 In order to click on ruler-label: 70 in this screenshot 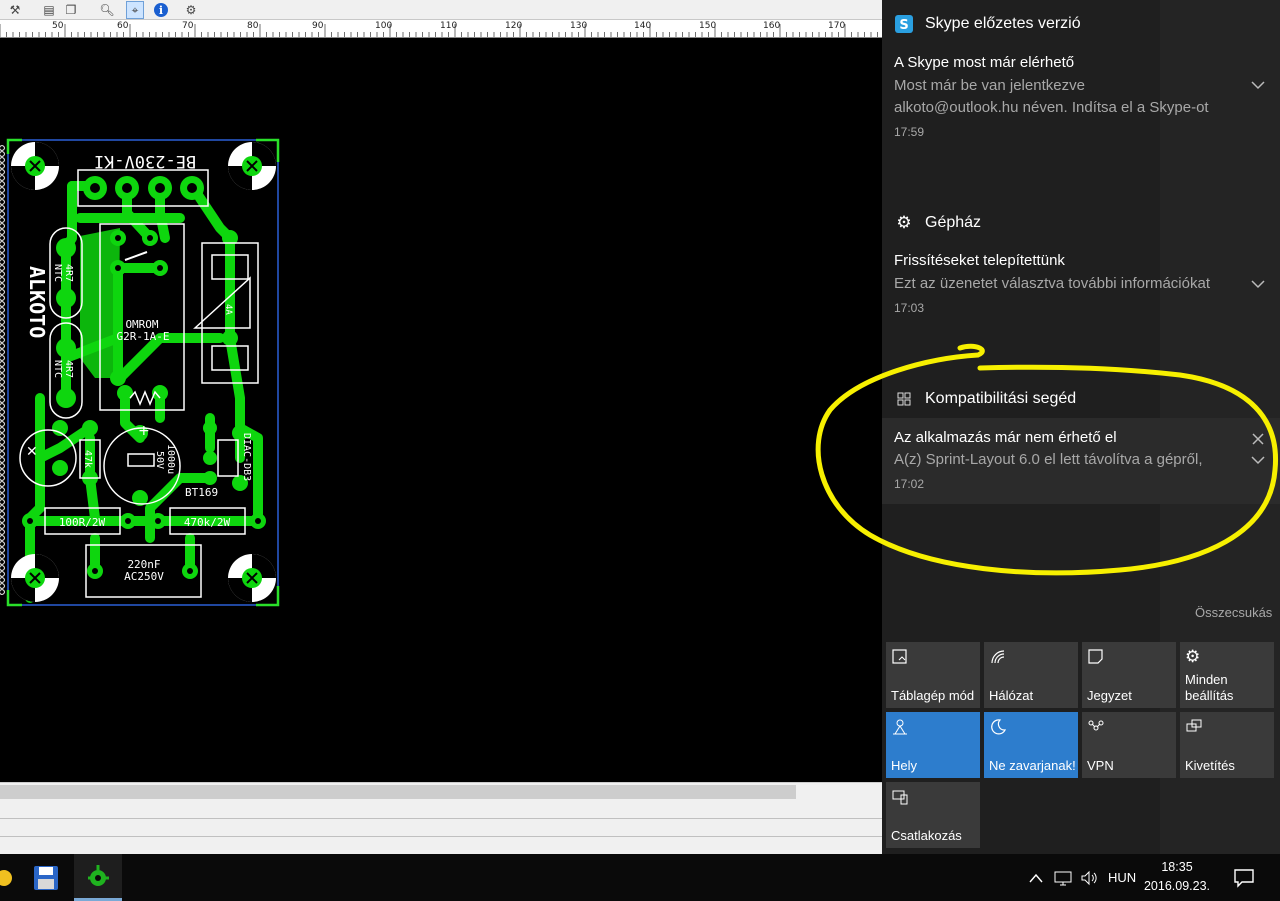, I will do `click(188, 26)`.